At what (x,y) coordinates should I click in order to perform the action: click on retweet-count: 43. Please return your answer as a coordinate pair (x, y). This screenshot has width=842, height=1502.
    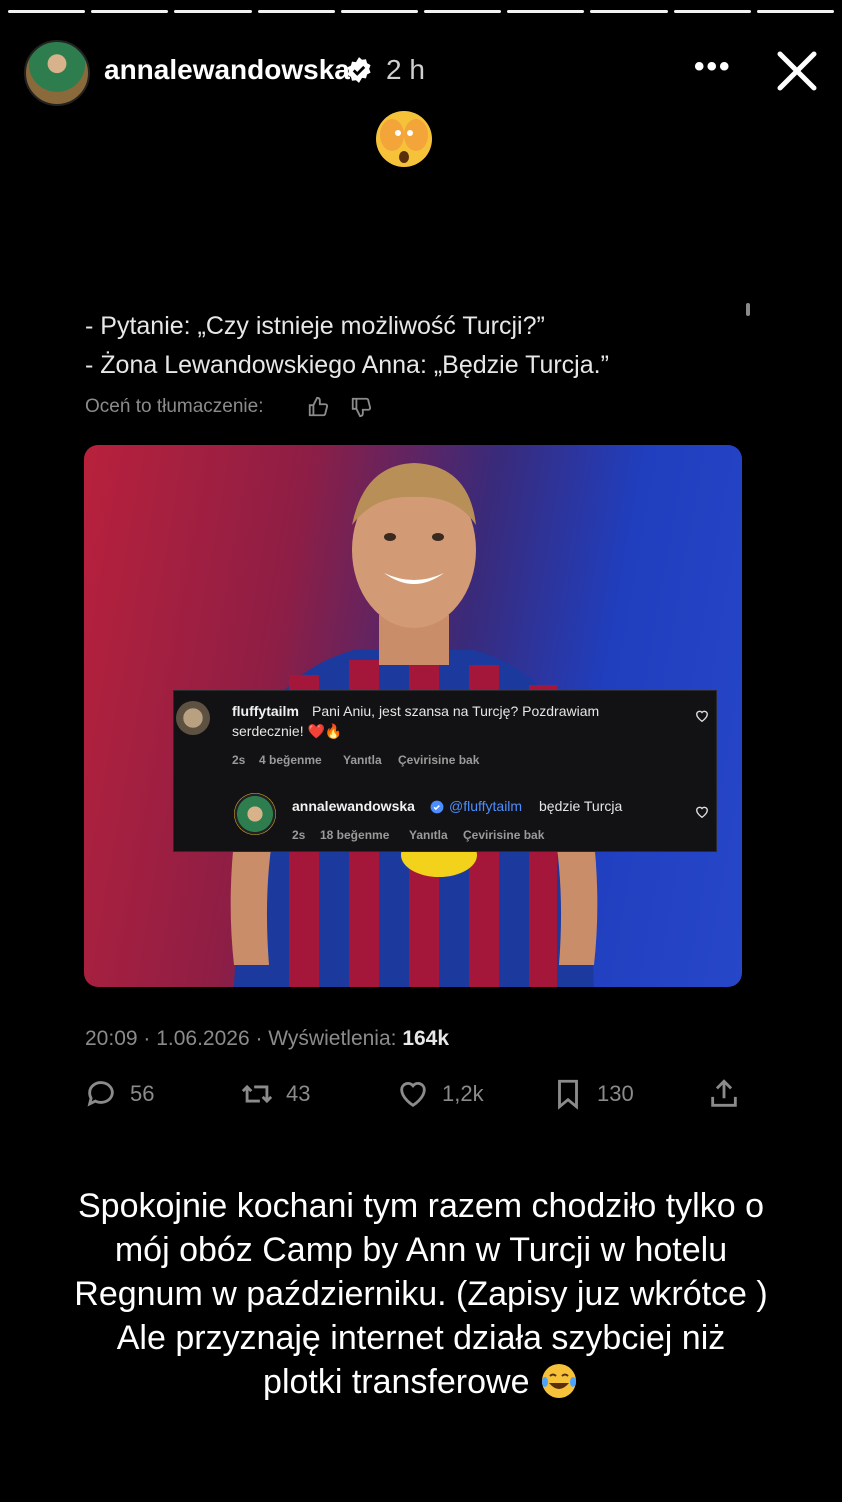
    Looking at the image, I should click on (298, 1093).